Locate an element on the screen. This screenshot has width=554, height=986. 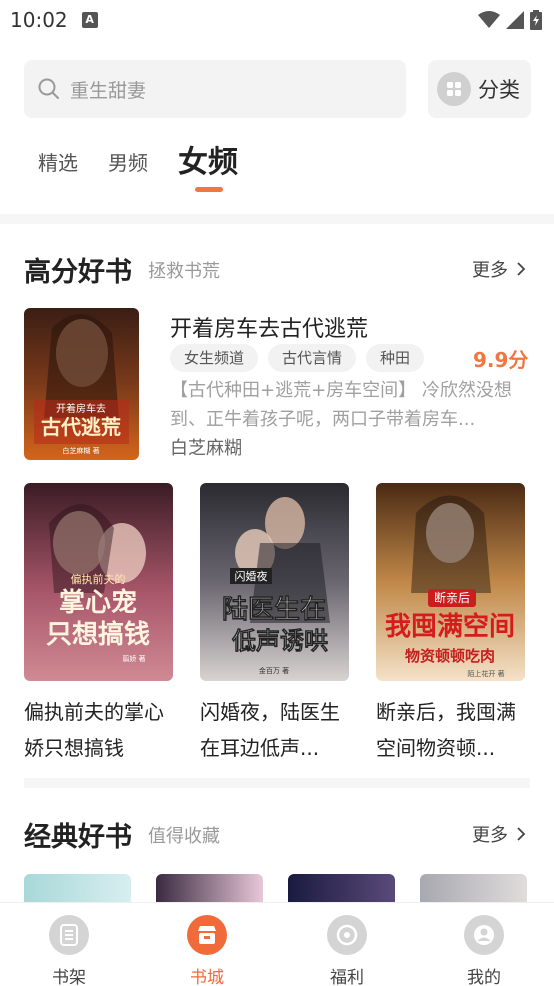
cover-3-author: 陌上花开 著 is located at coordinates (485, 673).